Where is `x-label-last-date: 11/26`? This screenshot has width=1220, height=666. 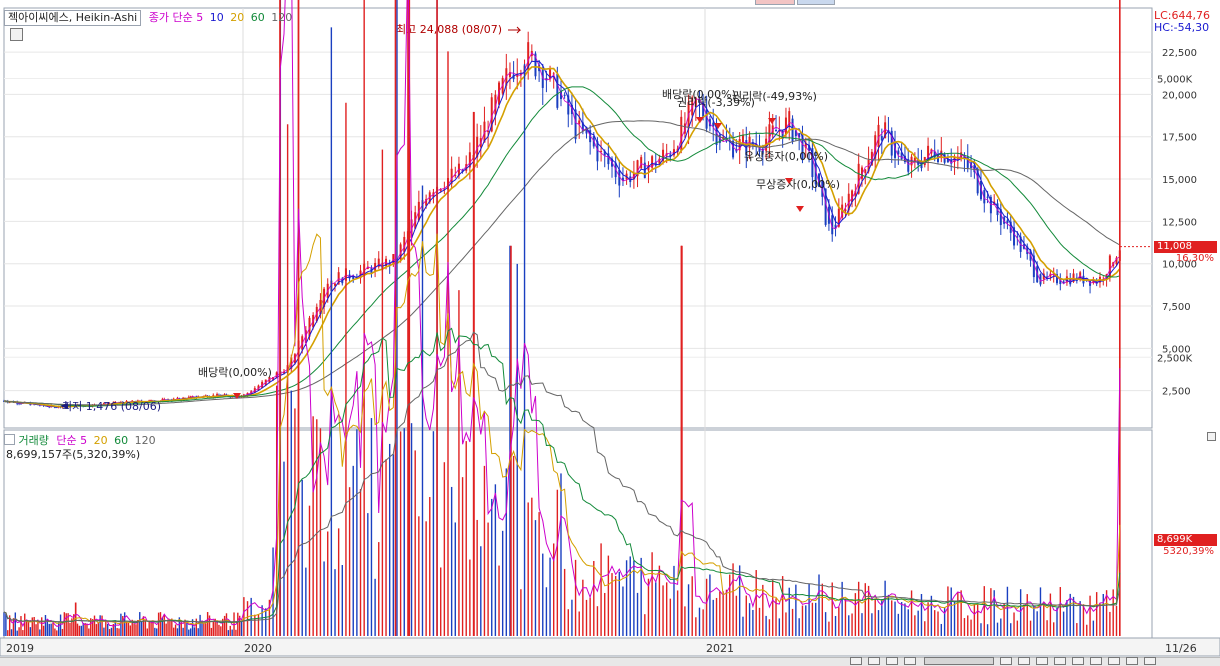 x-label-last-date: 11/26 is located at coordinates (1181, 648).